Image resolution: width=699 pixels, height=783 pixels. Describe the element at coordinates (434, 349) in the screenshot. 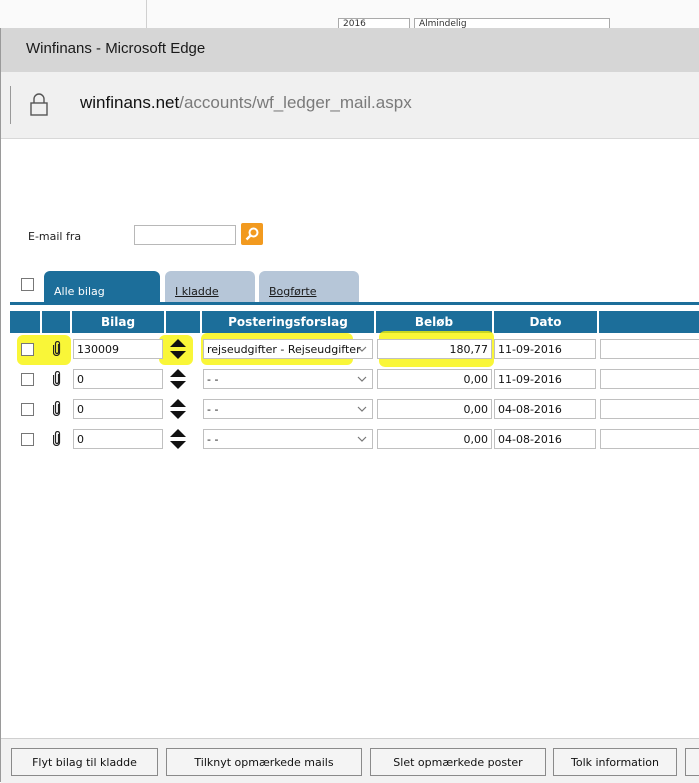

I see `belob-input: 180,77` at that location.